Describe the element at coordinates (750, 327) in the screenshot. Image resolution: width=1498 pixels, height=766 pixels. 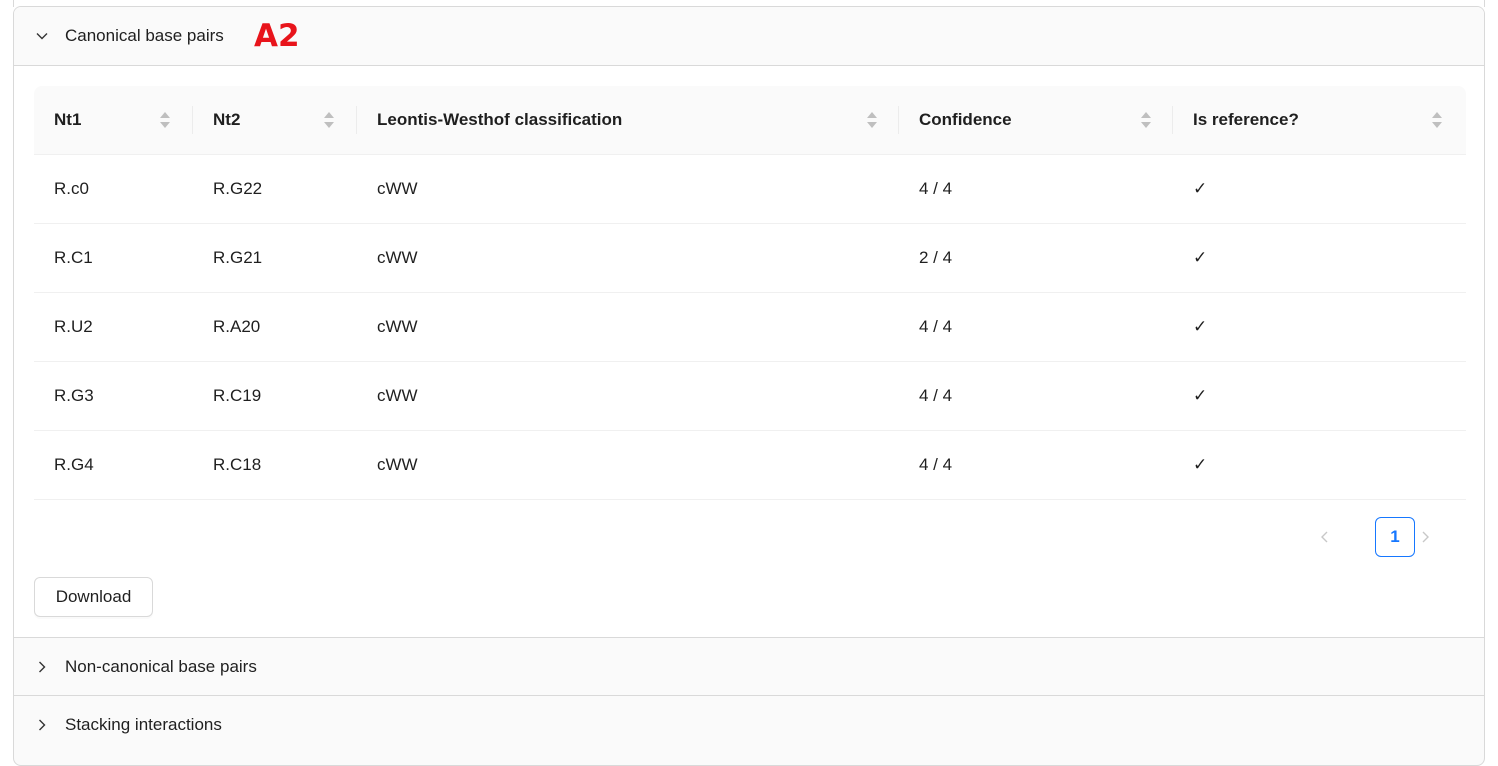
I see `table-row: R.U2 R.A20 cWW 4 / 4 ✓` at that location.